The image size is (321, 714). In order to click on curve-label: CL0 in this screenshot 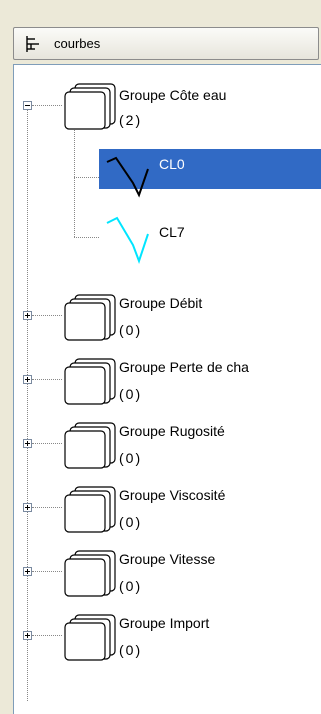, I will do `click(172, 164)`.